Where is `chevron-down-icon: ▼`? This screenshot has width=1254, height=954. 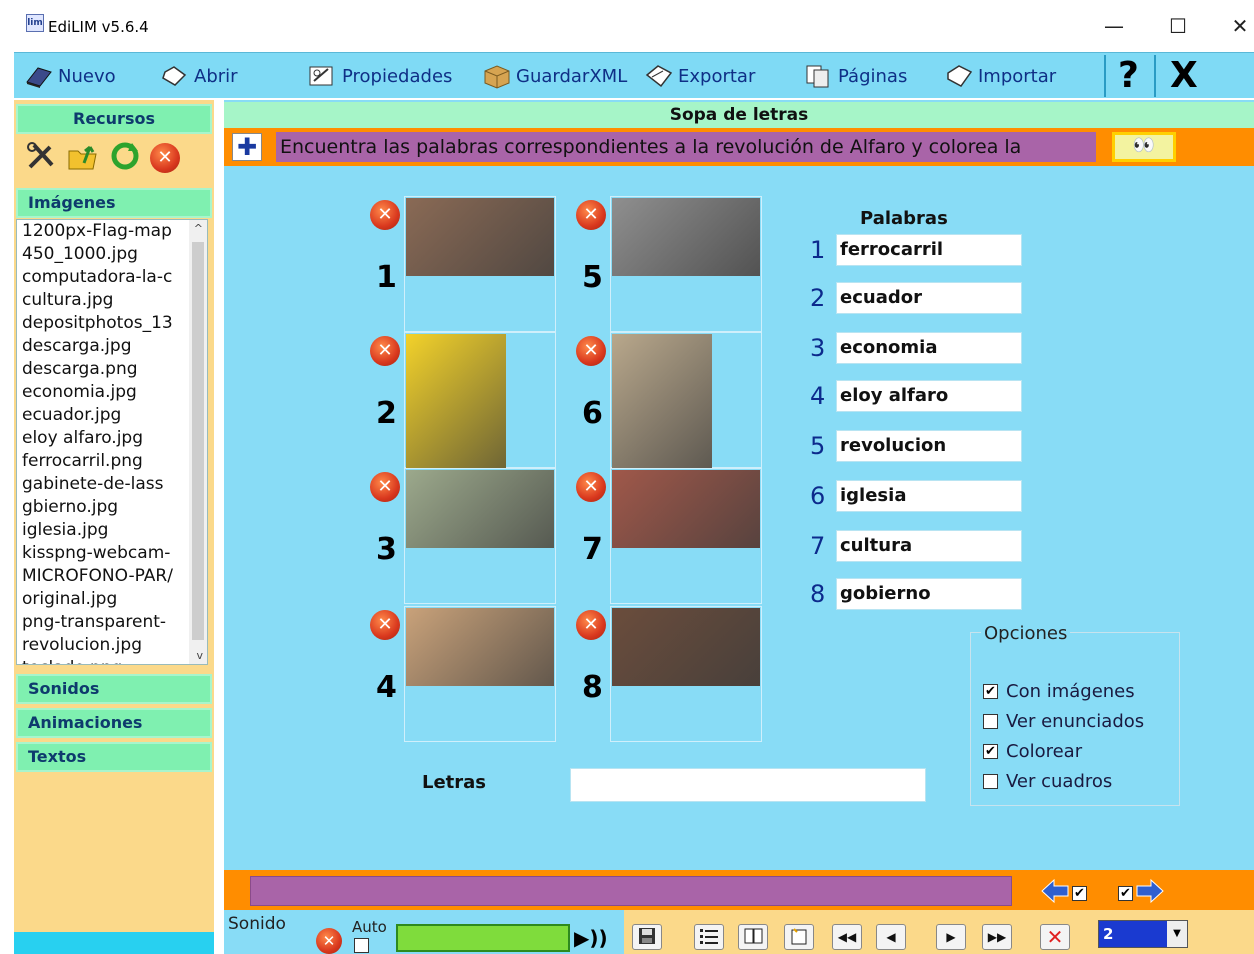 chevron-down-icon: ▼ is located at coordinates (1177, 934).